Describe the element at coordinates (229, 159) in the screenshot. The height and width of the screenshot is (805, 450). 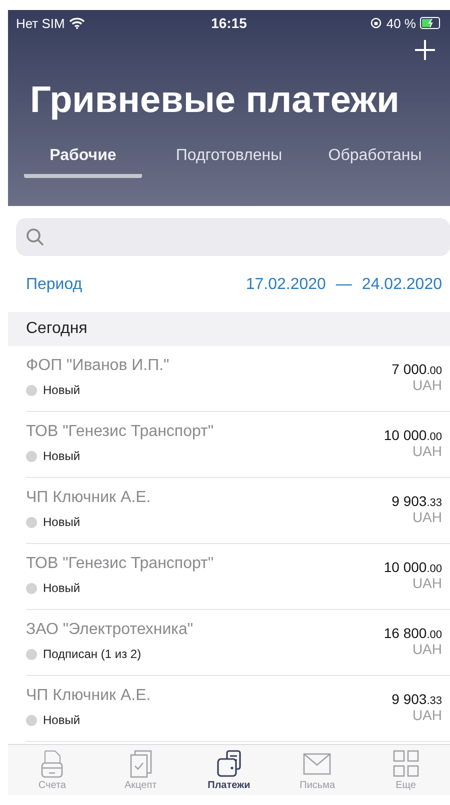
I see `tab: Подготовлены` at that location.